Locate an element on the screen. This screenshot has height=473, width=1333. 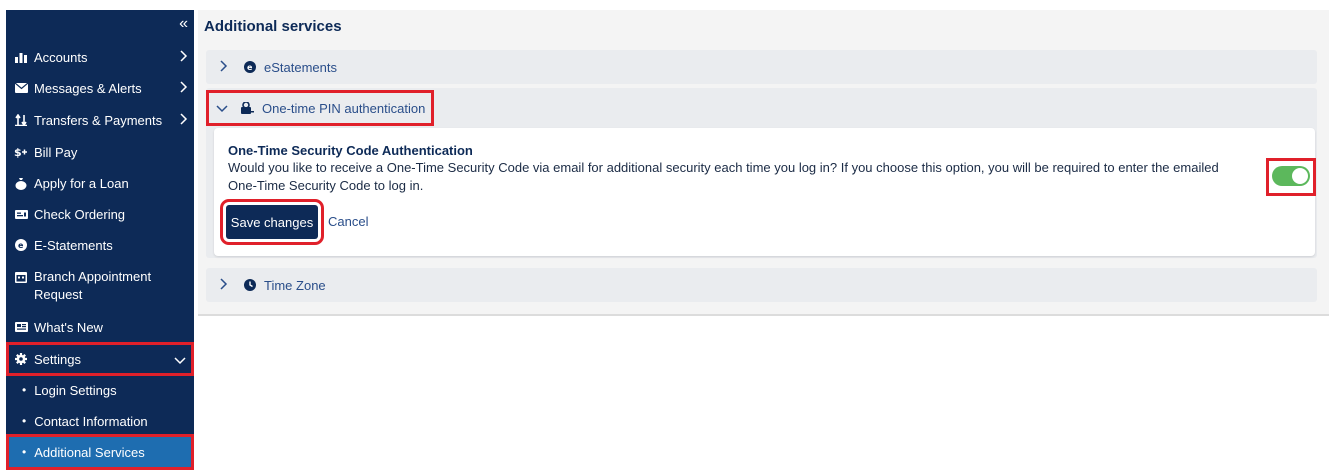
panel-header-estatements: e eStatements is located at coordinates (761, 67).